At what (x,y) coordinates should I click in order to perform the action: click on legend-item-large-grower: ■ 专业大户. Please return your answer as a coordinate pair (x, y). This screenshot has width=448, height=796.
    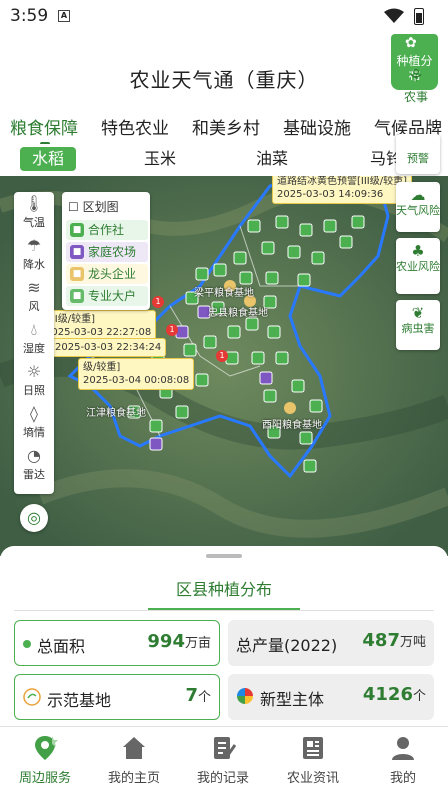
    Looking at the image, I should click on (107, 296).